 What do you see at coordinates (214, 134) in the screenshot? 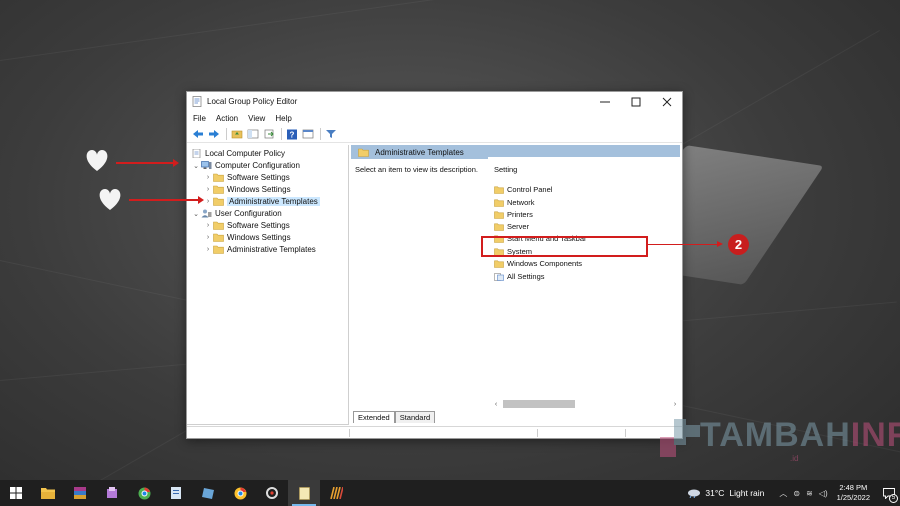
I see `forward-button` at bounding box center [214, 134].